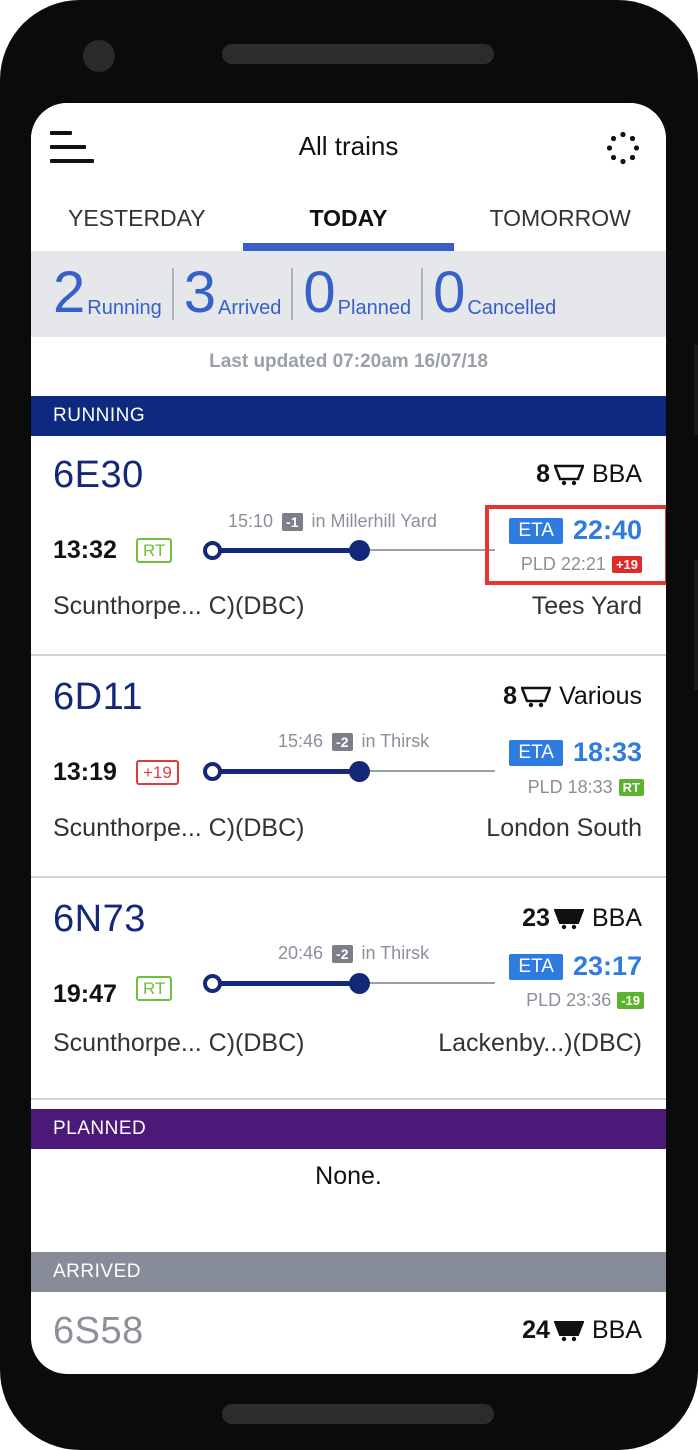 The width and height of the screenshot is (698, 1450). Describe the element at coordinates (358, 54) in the screenshot. I see `earpiece-speaker` at that location.